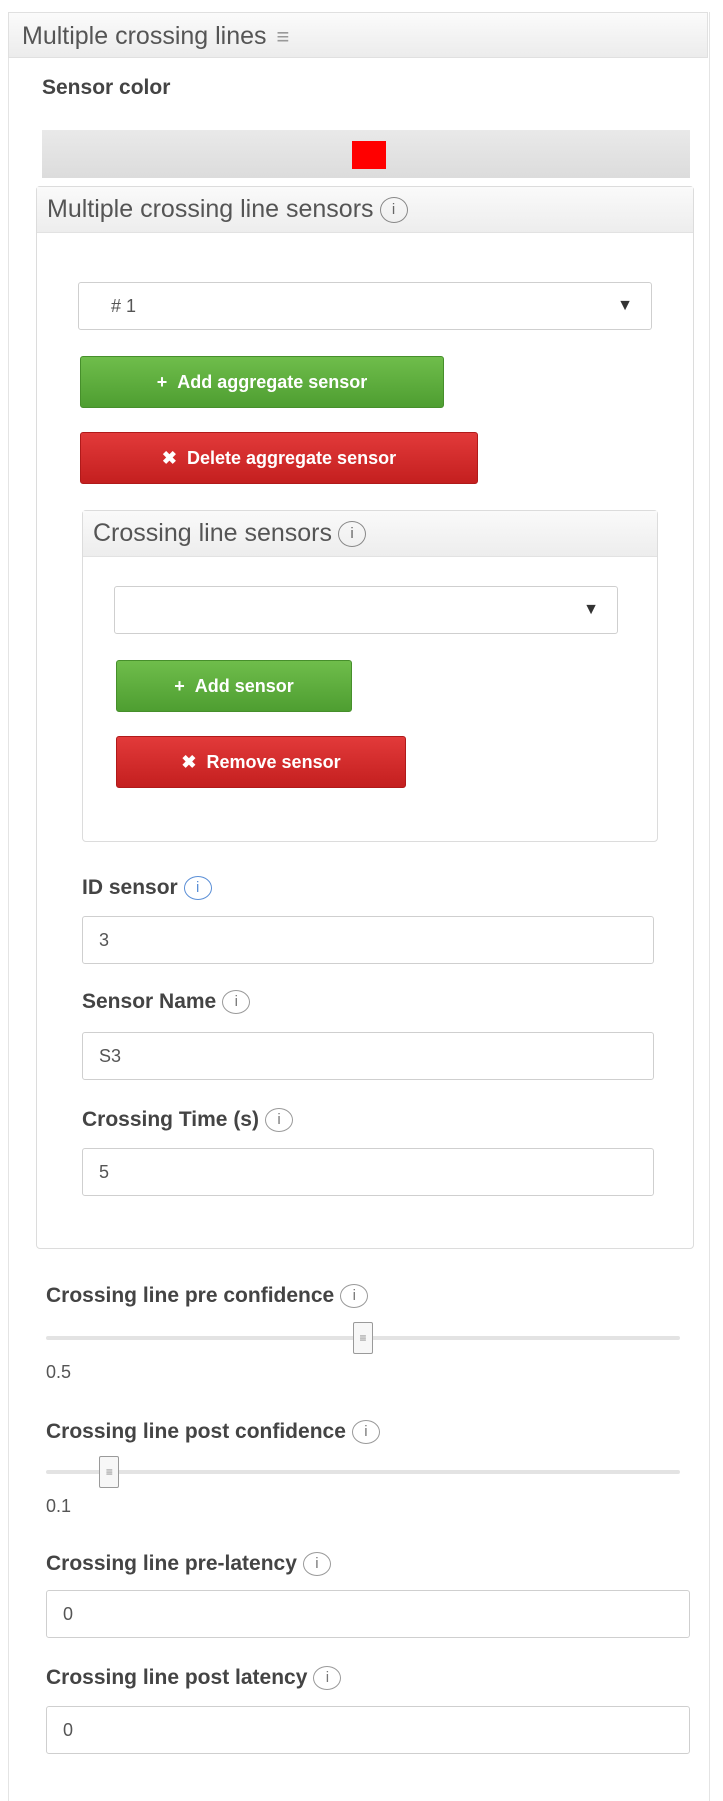 The height and width of the screenshot is (1801, 723). I want to click on remove-sensor-button: ✖ Remove sensor, so click(261, 762).